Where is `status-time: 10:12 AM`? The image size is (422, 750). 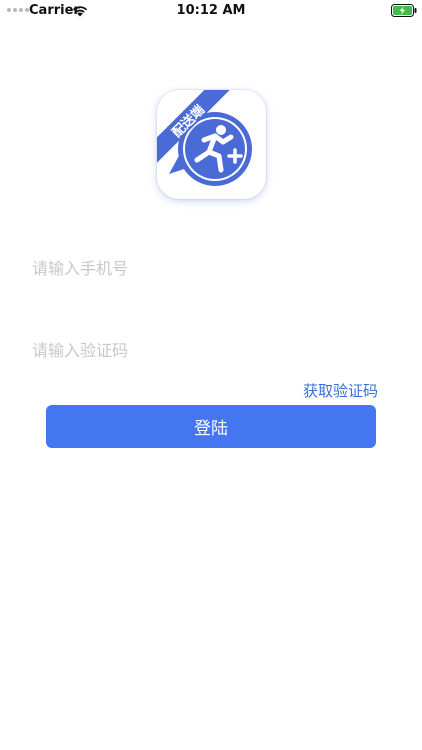
status-time: 10:12 AM is located at coordinates (211, 10).